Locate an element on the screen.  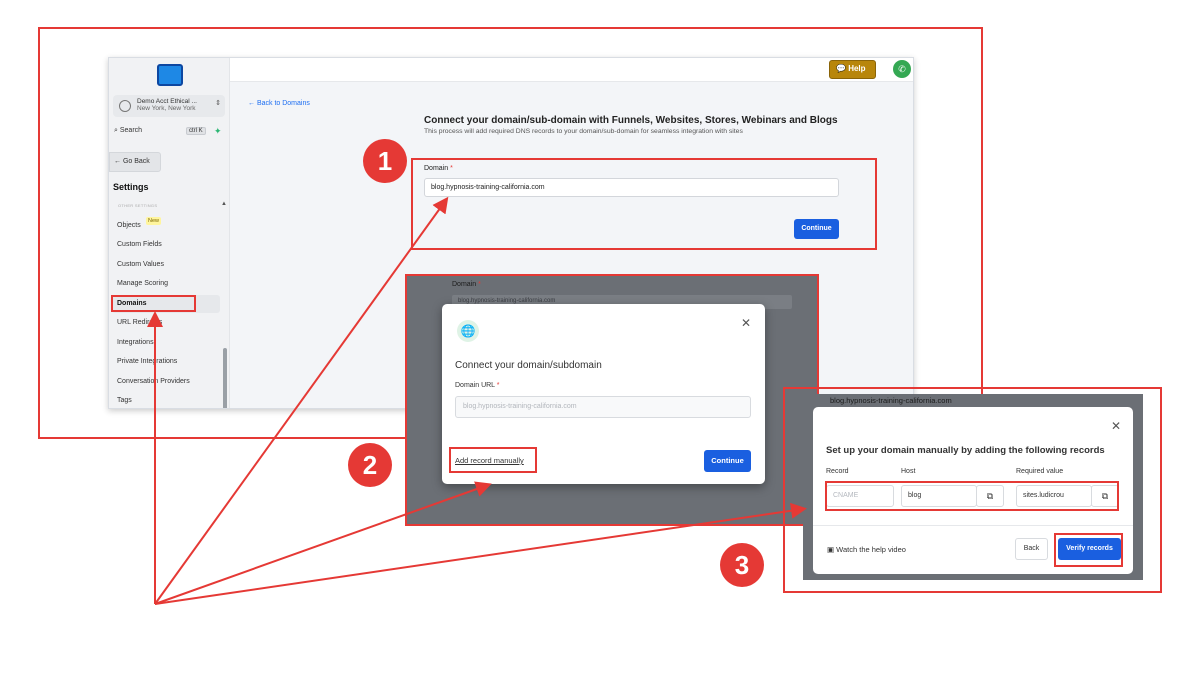
arrow-to-step2 is located at coordinates (323, 543).